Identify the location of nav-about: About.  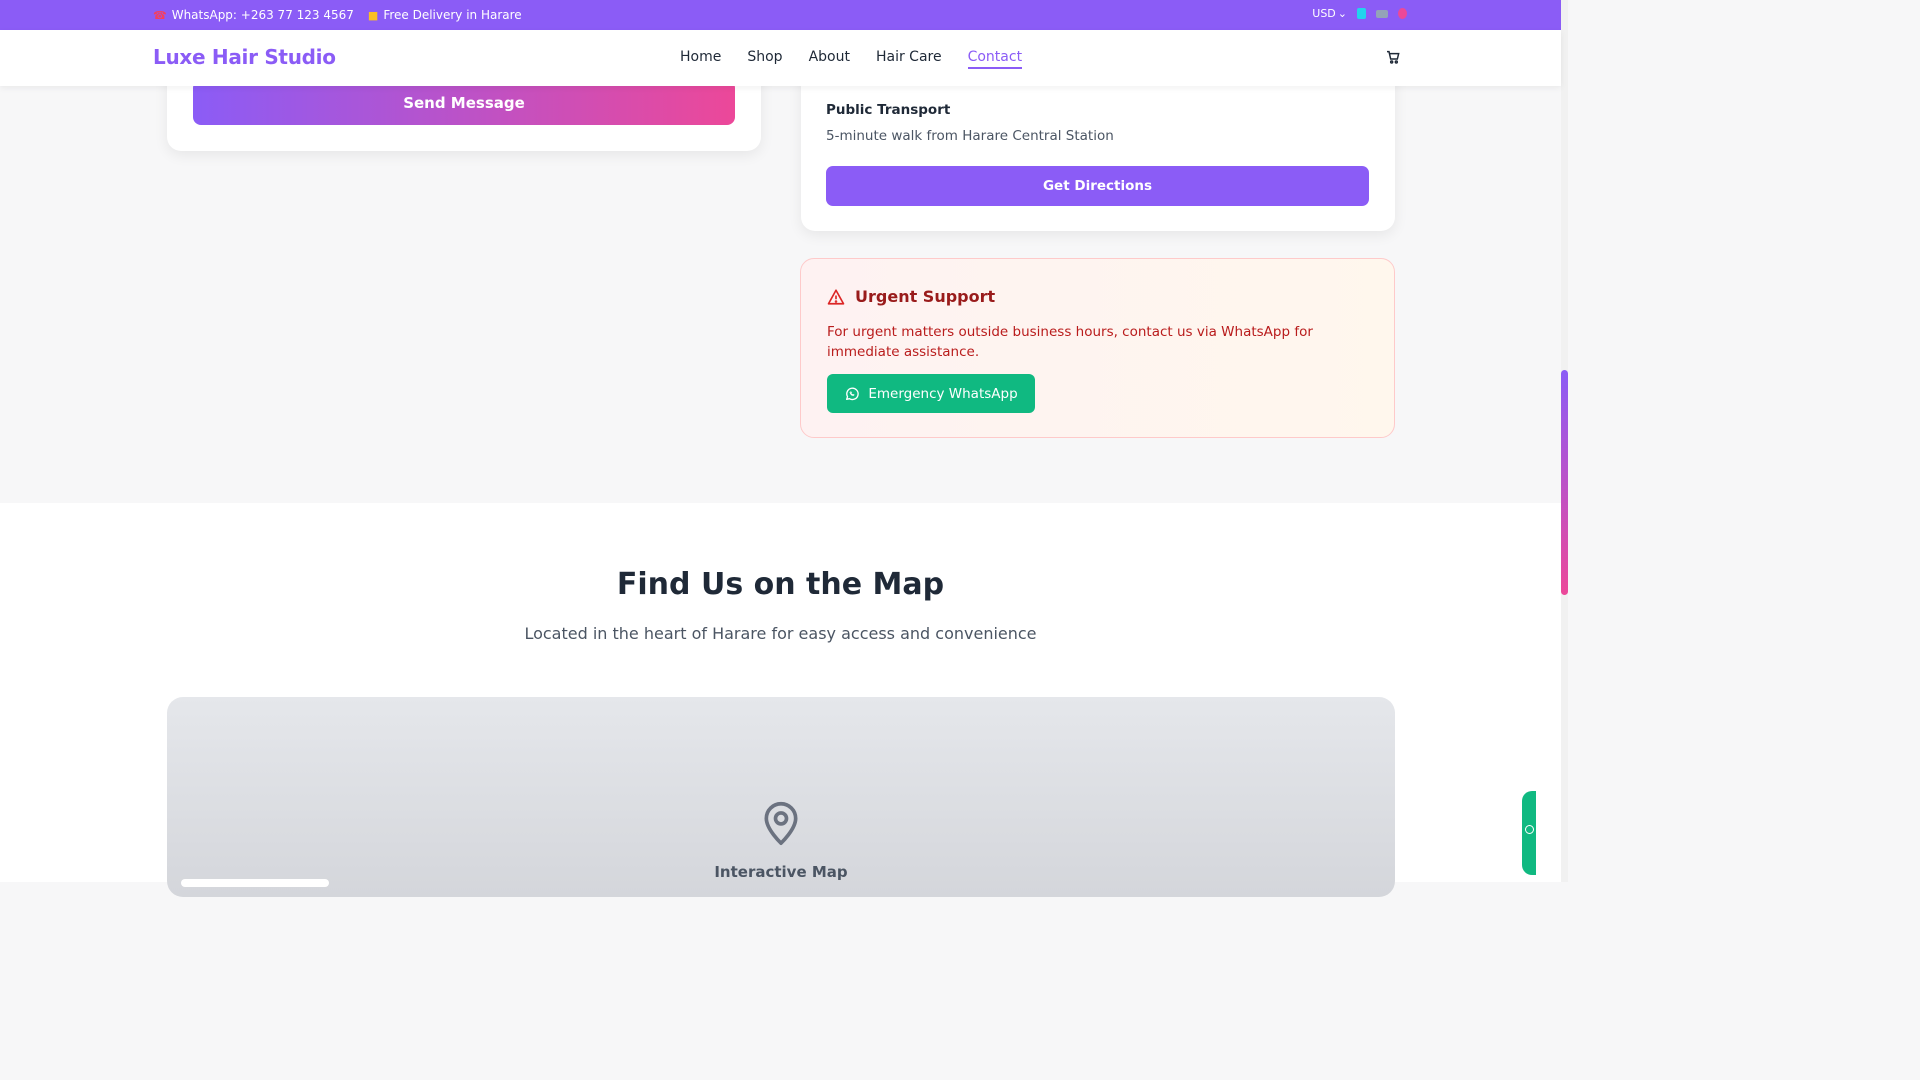
(829, 59).